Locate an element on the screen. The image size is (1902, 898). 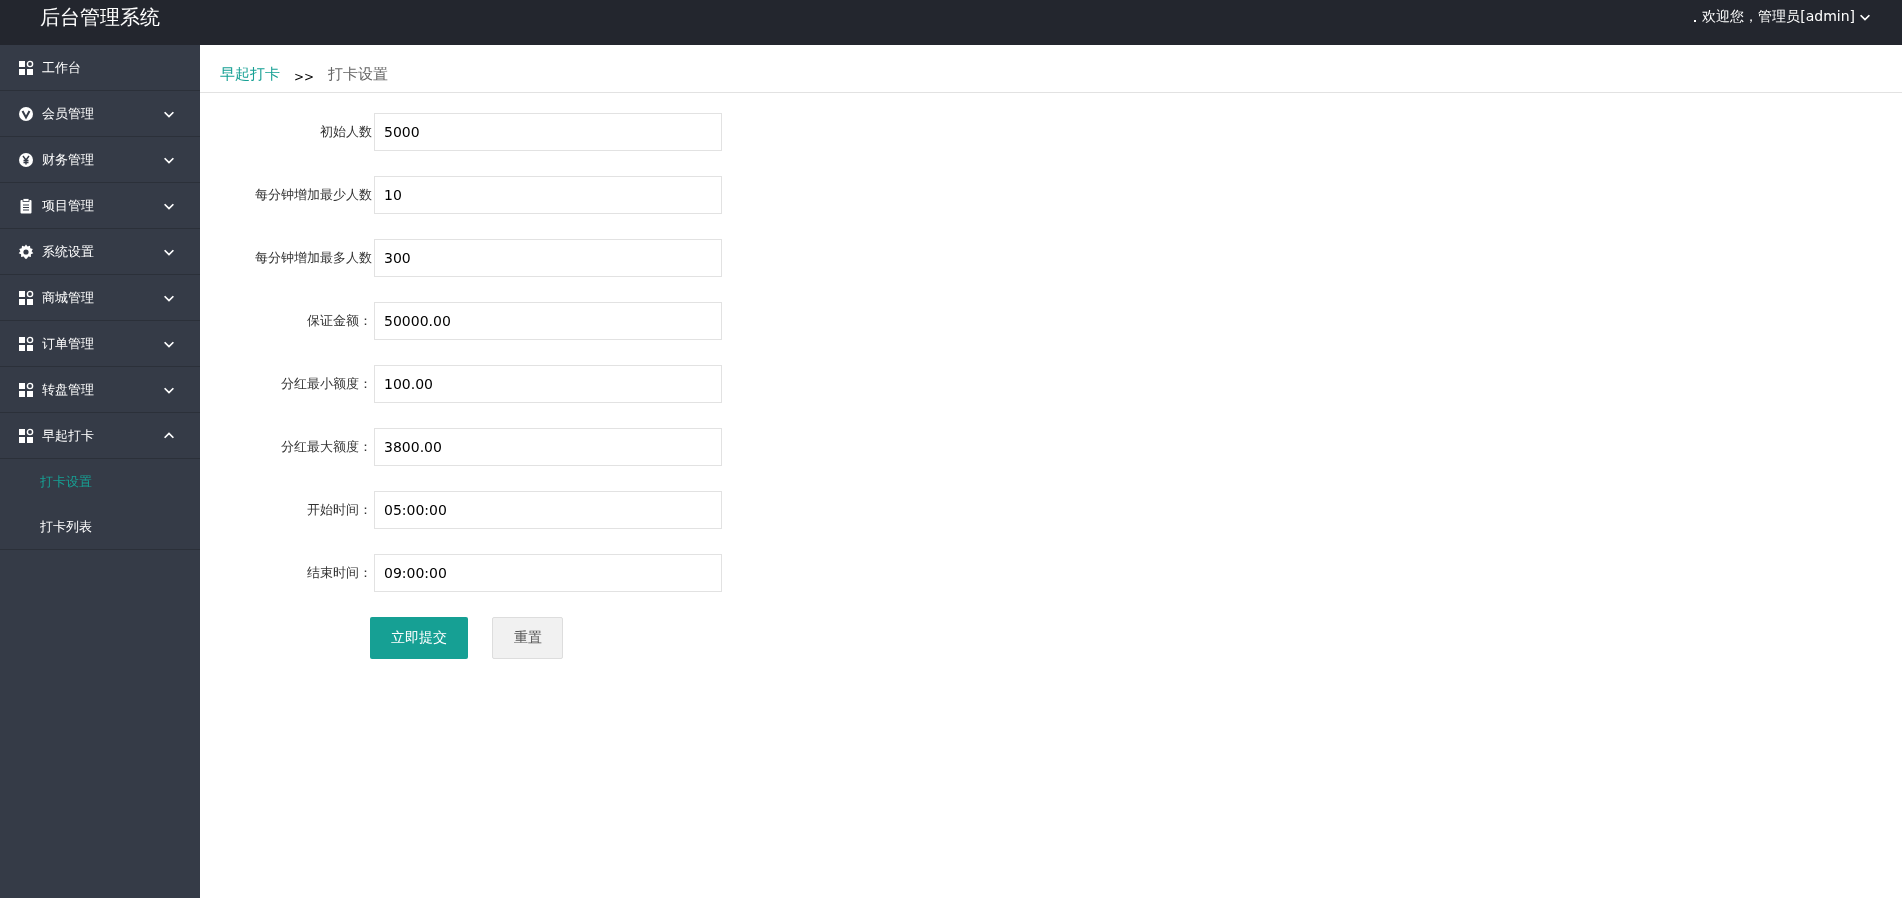
input-field: 5000 is located at coordinates (548, 132).